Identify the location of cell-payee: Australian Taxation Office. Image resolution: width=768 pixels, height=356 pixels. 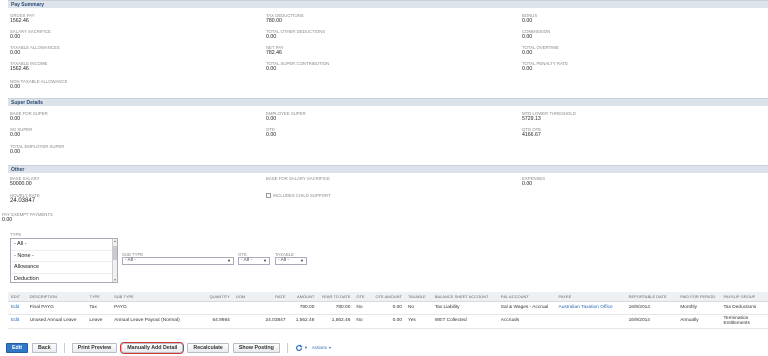
(590, 308).